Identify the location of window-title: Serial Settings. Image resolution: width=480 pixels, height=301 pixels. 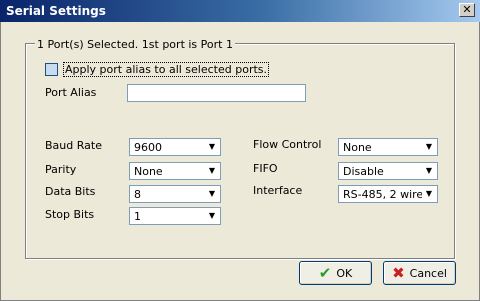
(56, 11).